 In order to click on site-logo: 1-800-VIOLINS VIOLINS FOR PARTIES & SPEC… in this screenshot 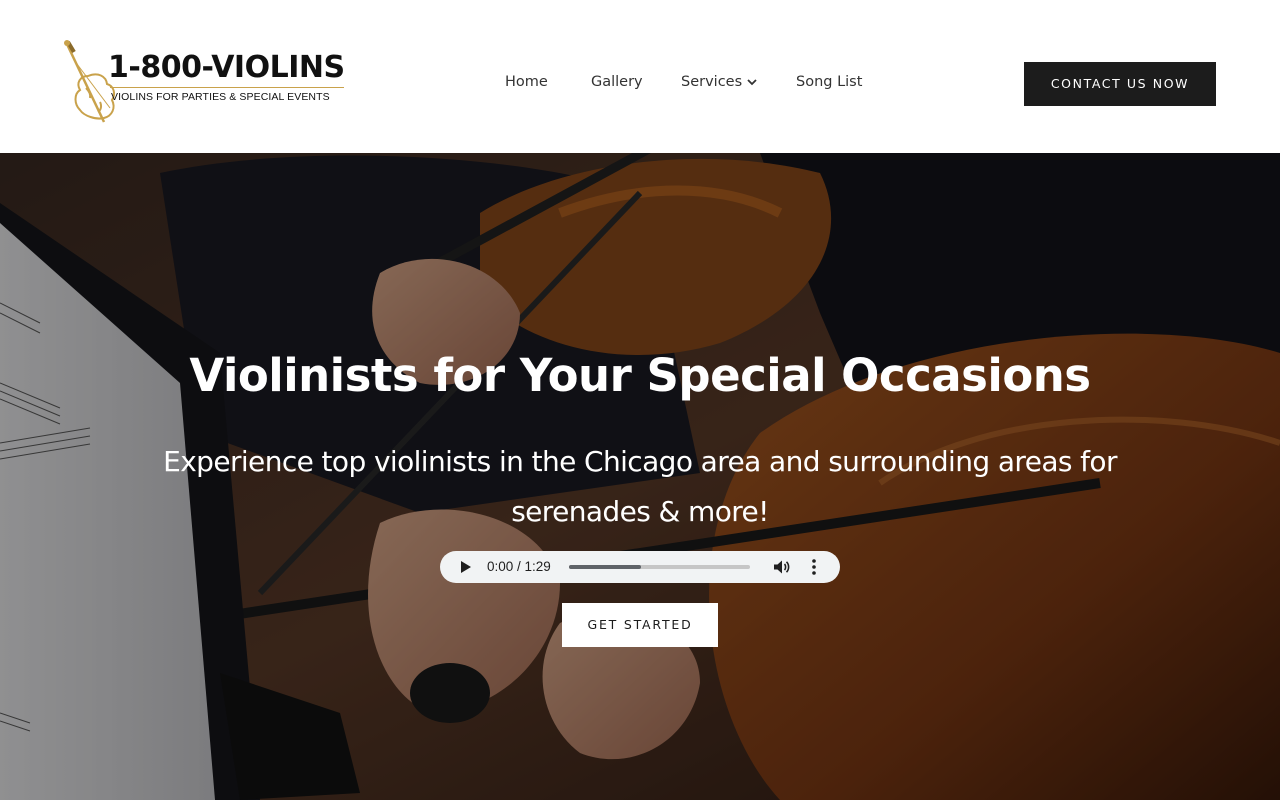, I will do `click(204, 84)`.